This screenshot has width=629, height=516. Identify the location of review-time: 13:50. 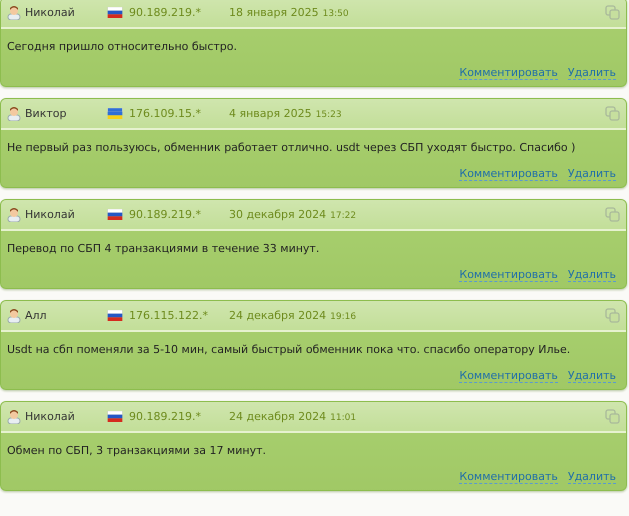
(335, 13).